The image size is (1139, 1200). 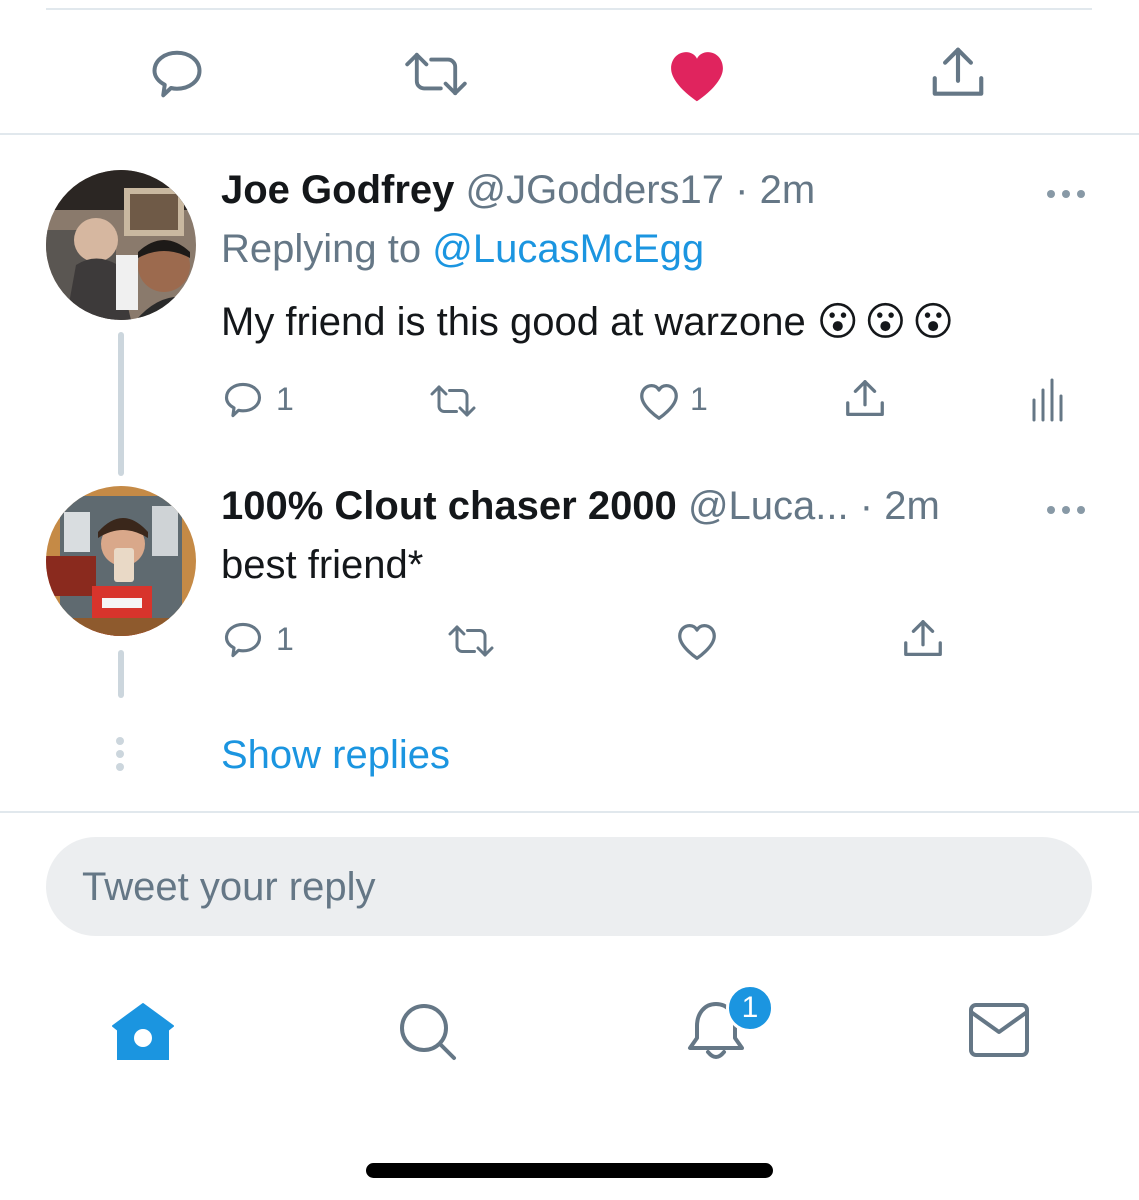 What do you see at coordinates (595, 190) in the screenshot?
I see `handle: @JGodders17` at bounding box center [595, 190].